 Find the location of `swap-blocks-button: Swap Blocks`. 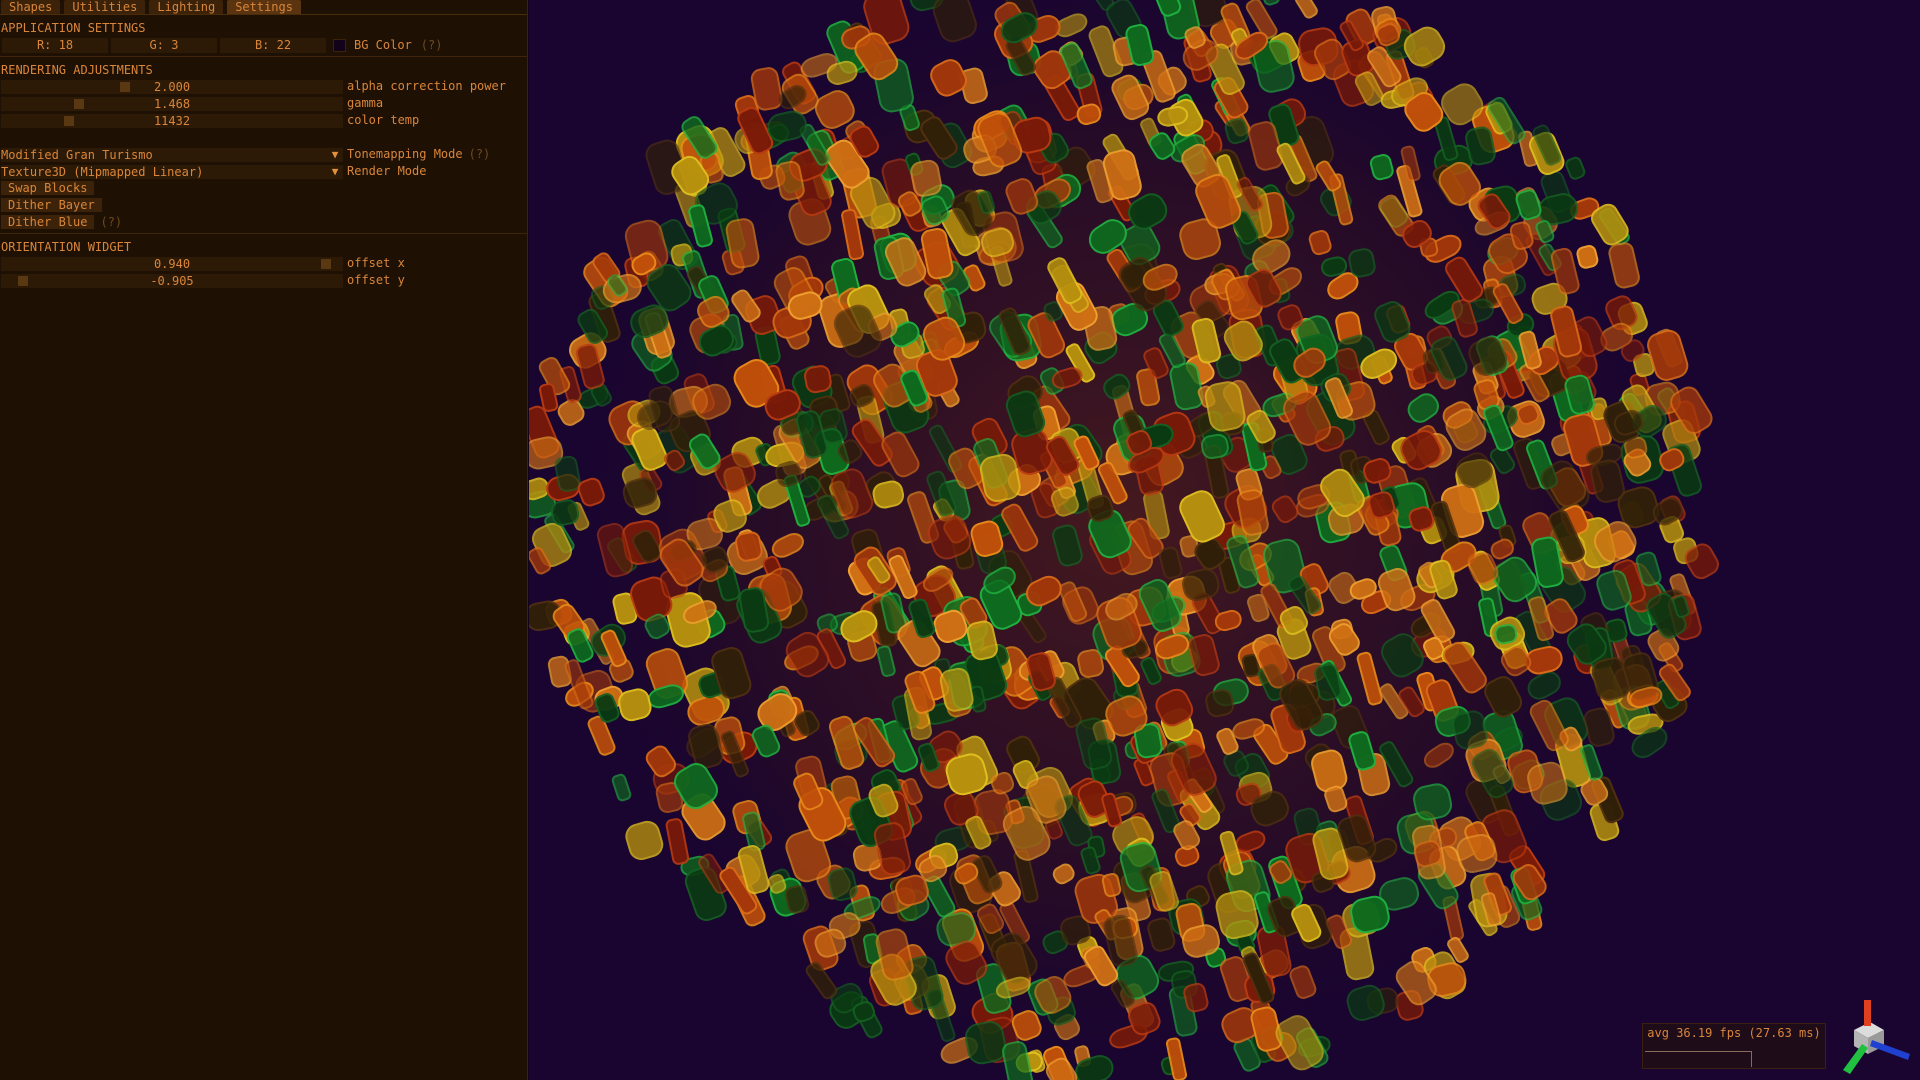

swap-blocks-button: Swap Blocks is located at coordinates (48, 188).